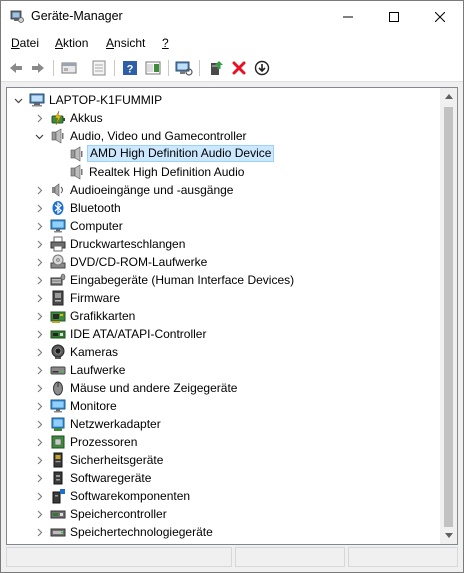 This screenshot has height=573, width=464. I want to click on menu-aktion: Aktion, so click(71, 43).